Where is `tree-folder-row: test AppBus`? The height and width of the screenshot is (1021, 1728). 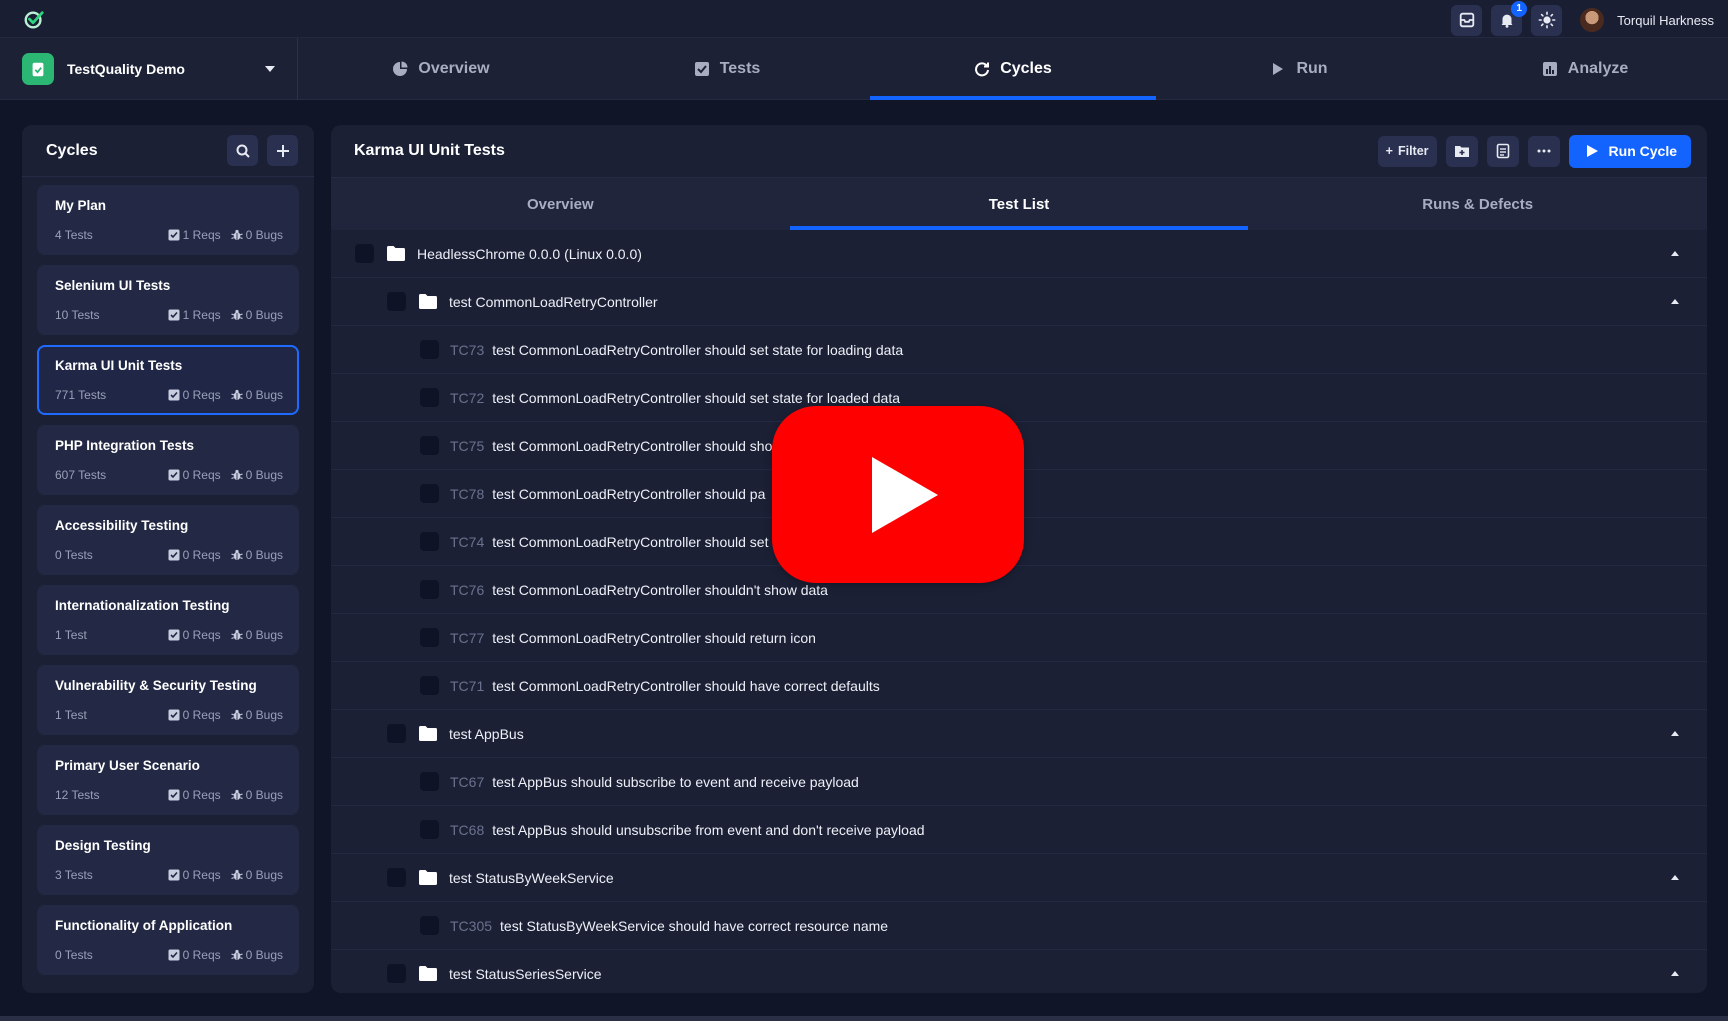
tree-folder-row: test AppBus is located at coordinates (1019, 734).